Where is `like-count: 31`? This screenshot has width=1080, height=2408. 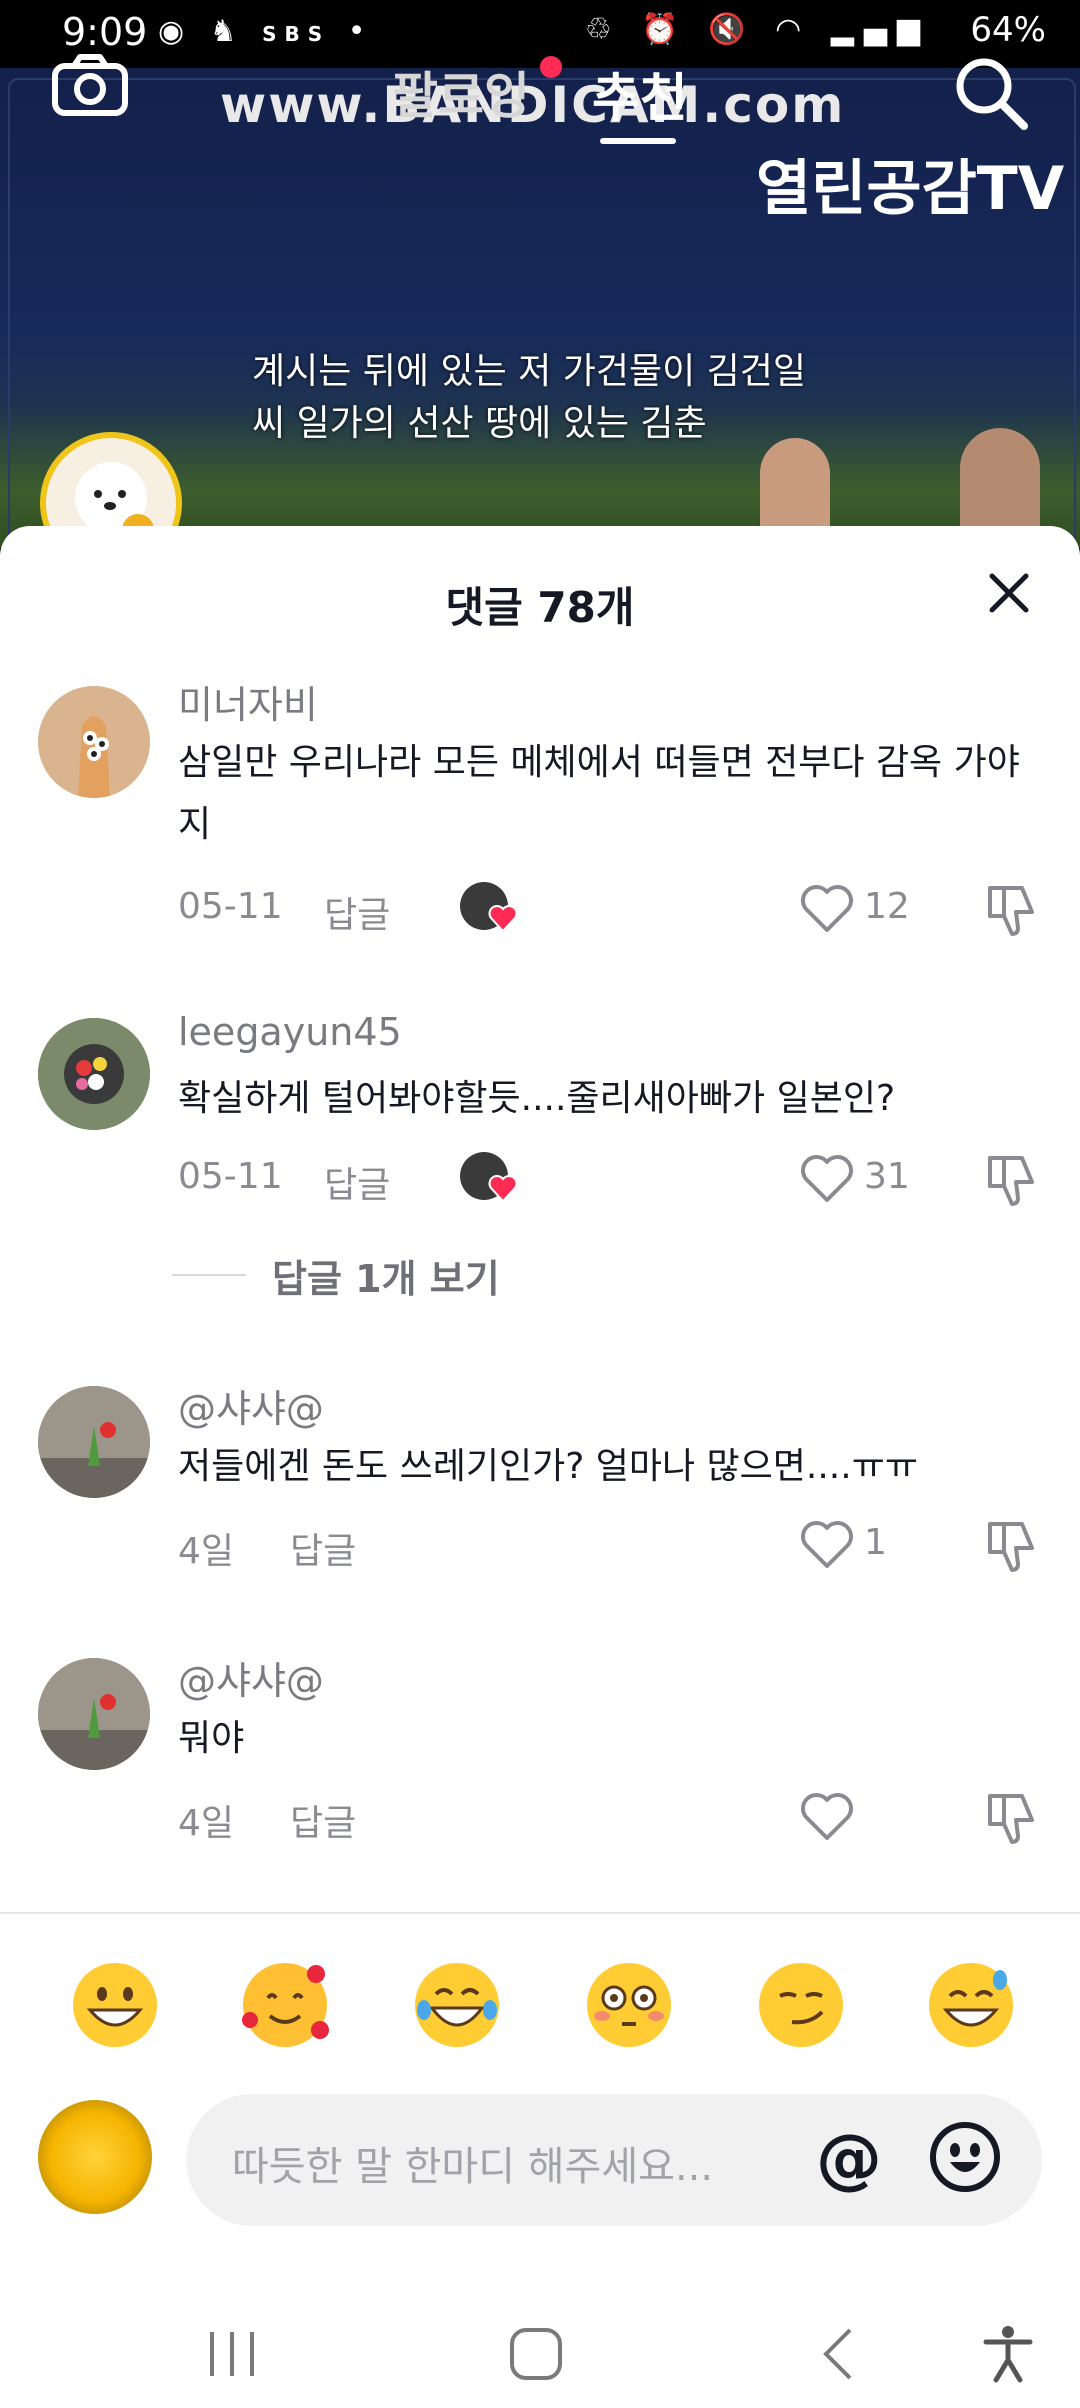 like-count: 31 is located at coordinates (887, 1176).